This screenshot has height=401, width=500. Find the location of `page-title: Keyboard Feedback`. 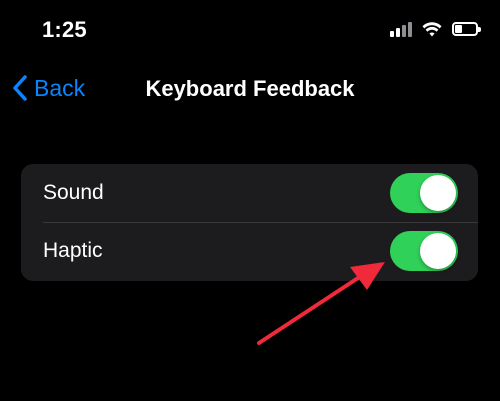

page-title: Keyboard Feedback is located at coordinates (250, 88).